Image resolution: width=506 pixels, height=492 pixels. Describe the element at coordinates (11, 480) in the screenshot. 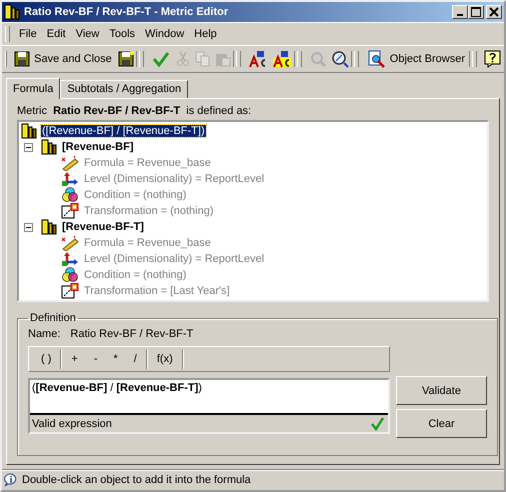

I see `info-icon` at that location.